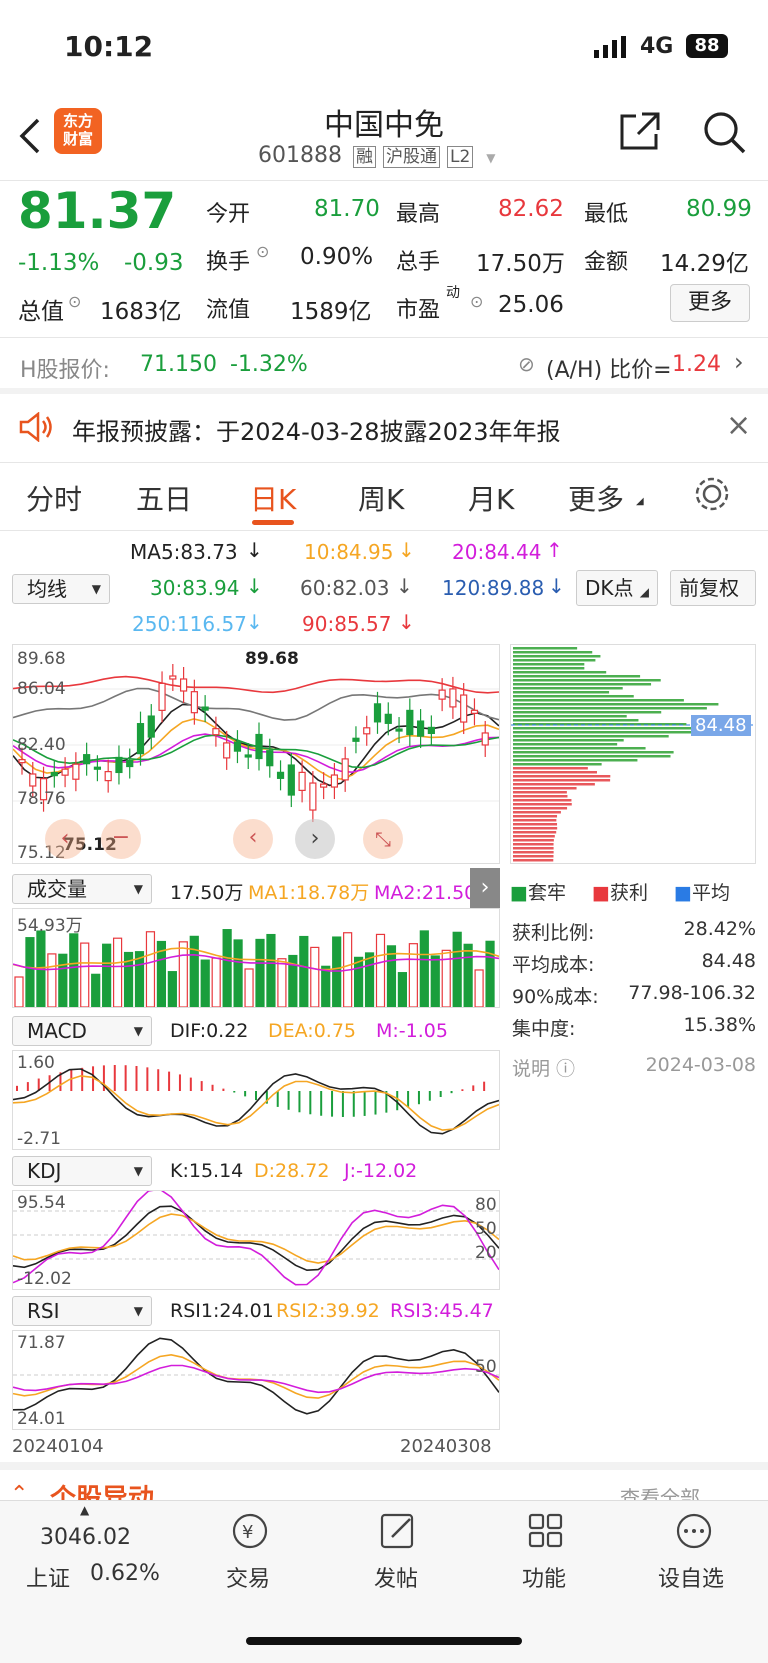  What do you see at coordinates (41, 1343) in the screenshot?
I see `rsi-y-max: 71.87` at bounding box center [41, 1343].